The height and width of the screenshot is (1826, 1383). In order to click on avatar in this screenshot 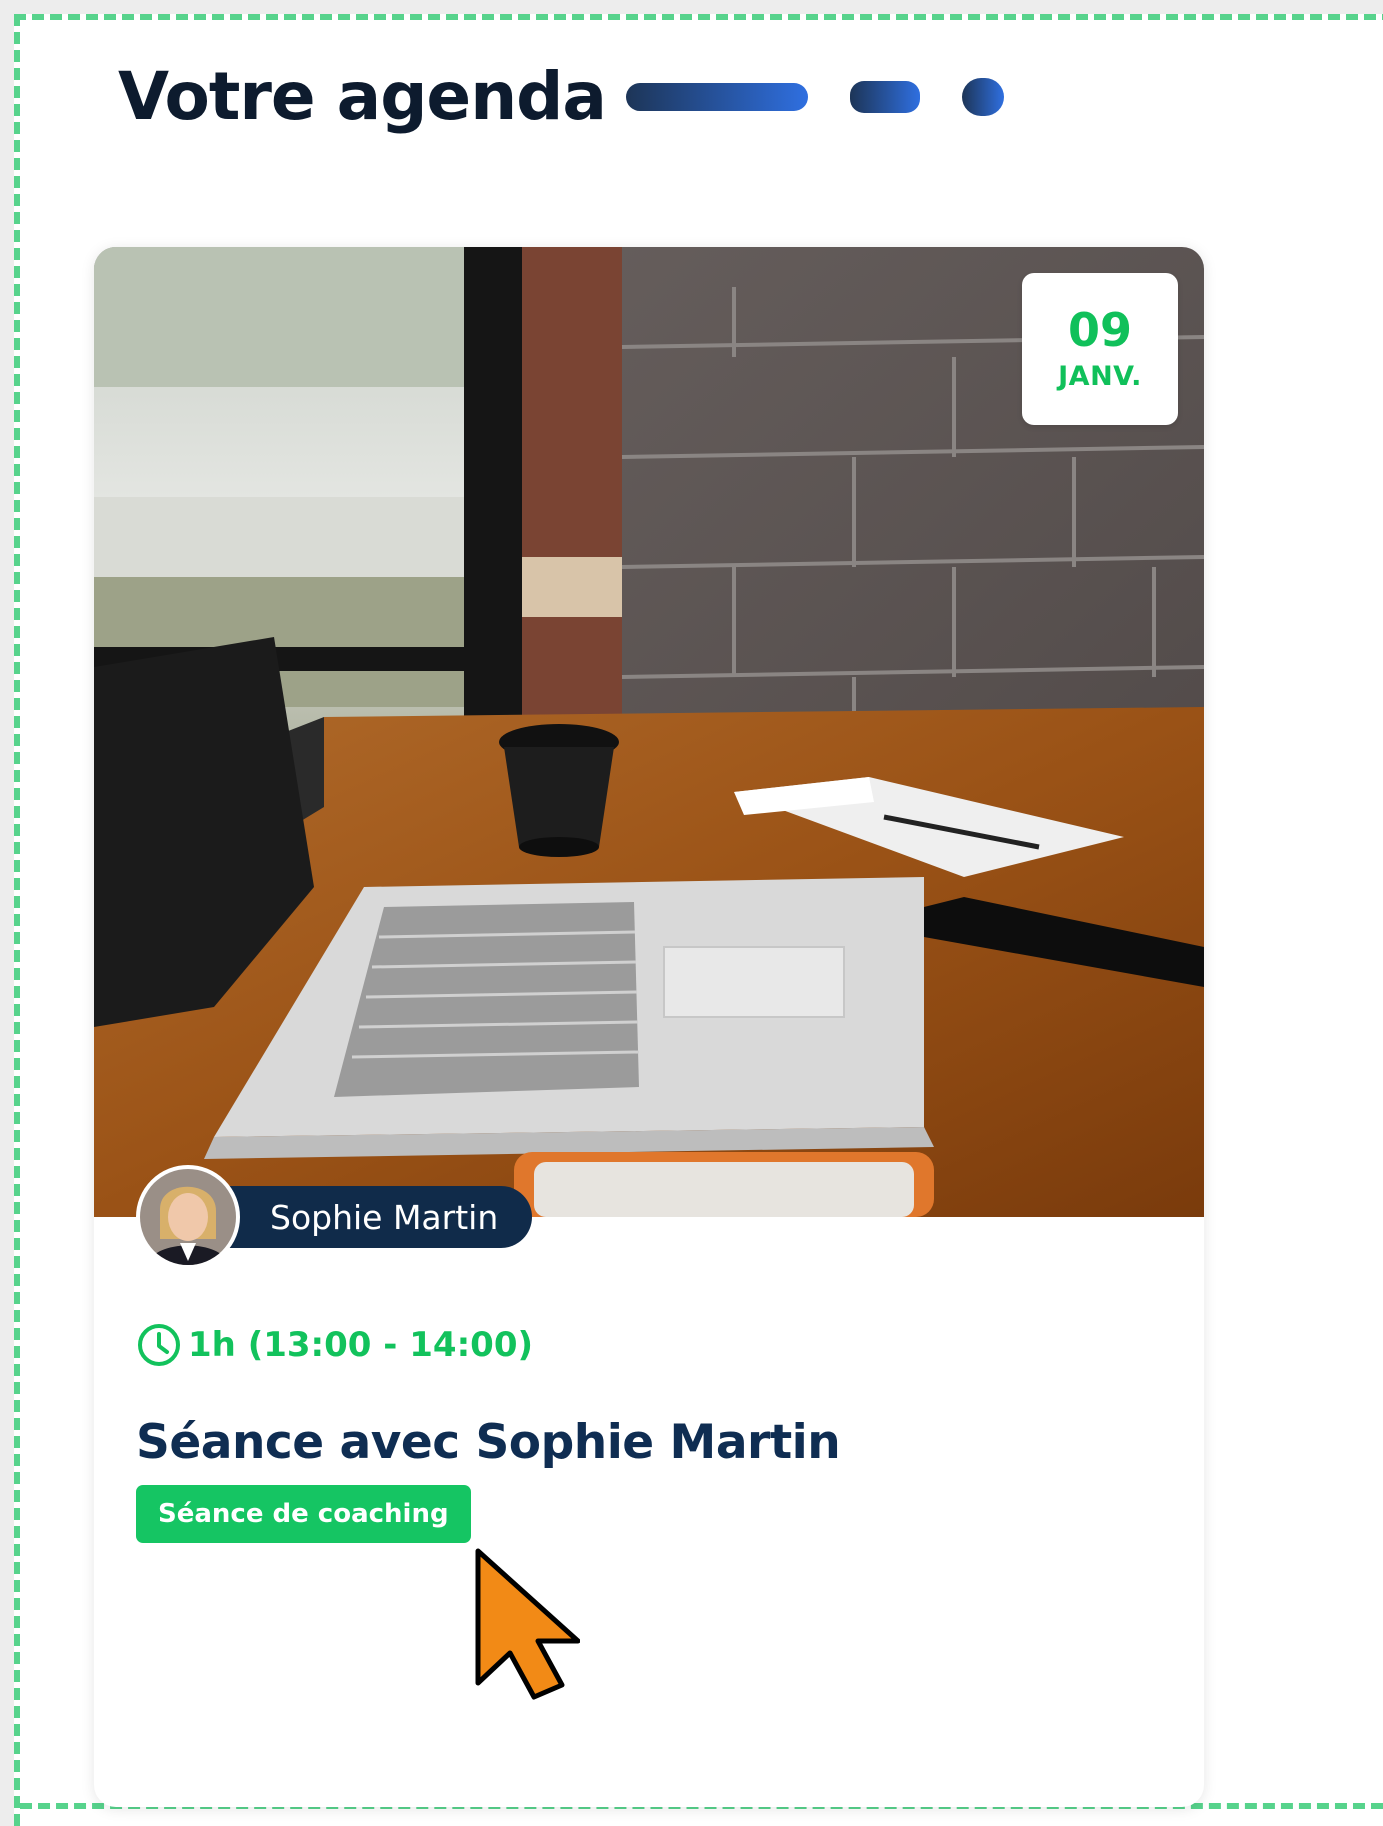, I will do `click(188, 1217)`.